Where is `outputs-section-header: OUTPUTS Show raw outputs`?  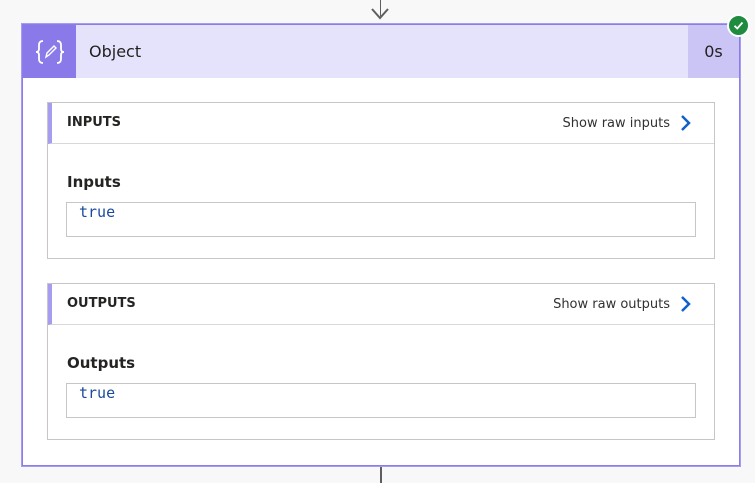 outputs-section-header: OUTPUTS Show raw outputs is located at coordinates (381, 304).